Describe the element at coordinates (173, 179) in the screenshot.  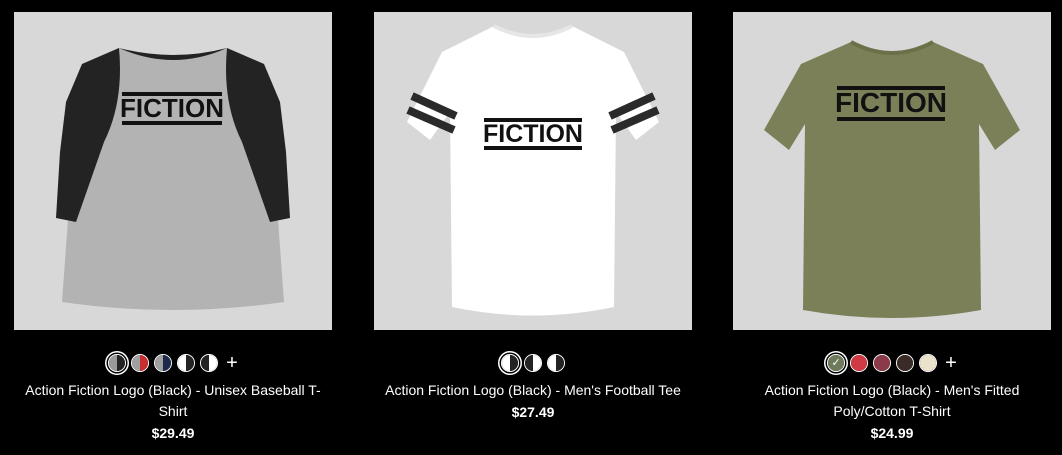
I see `baseball-tee-illustration: FICTION` at that location.